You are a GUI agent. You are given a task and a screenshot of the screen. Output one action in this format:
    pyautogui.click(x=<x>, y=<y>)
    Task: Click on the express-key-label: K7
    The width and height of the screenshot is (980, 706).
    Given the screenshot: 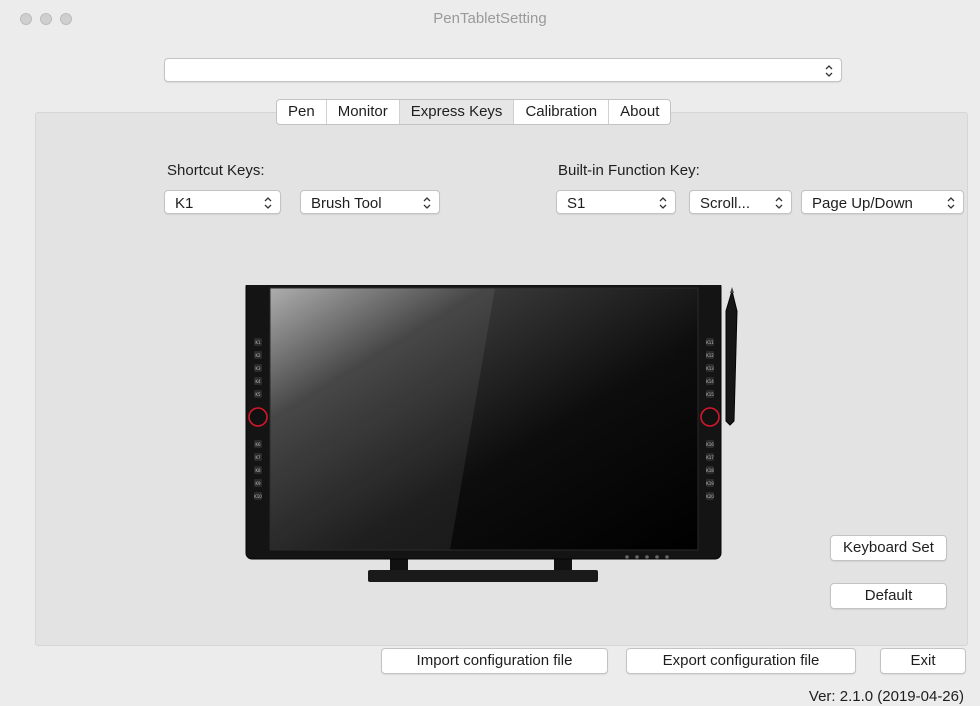 What is the action you would take?
    pyautogui.click(x=258, y=457)
    